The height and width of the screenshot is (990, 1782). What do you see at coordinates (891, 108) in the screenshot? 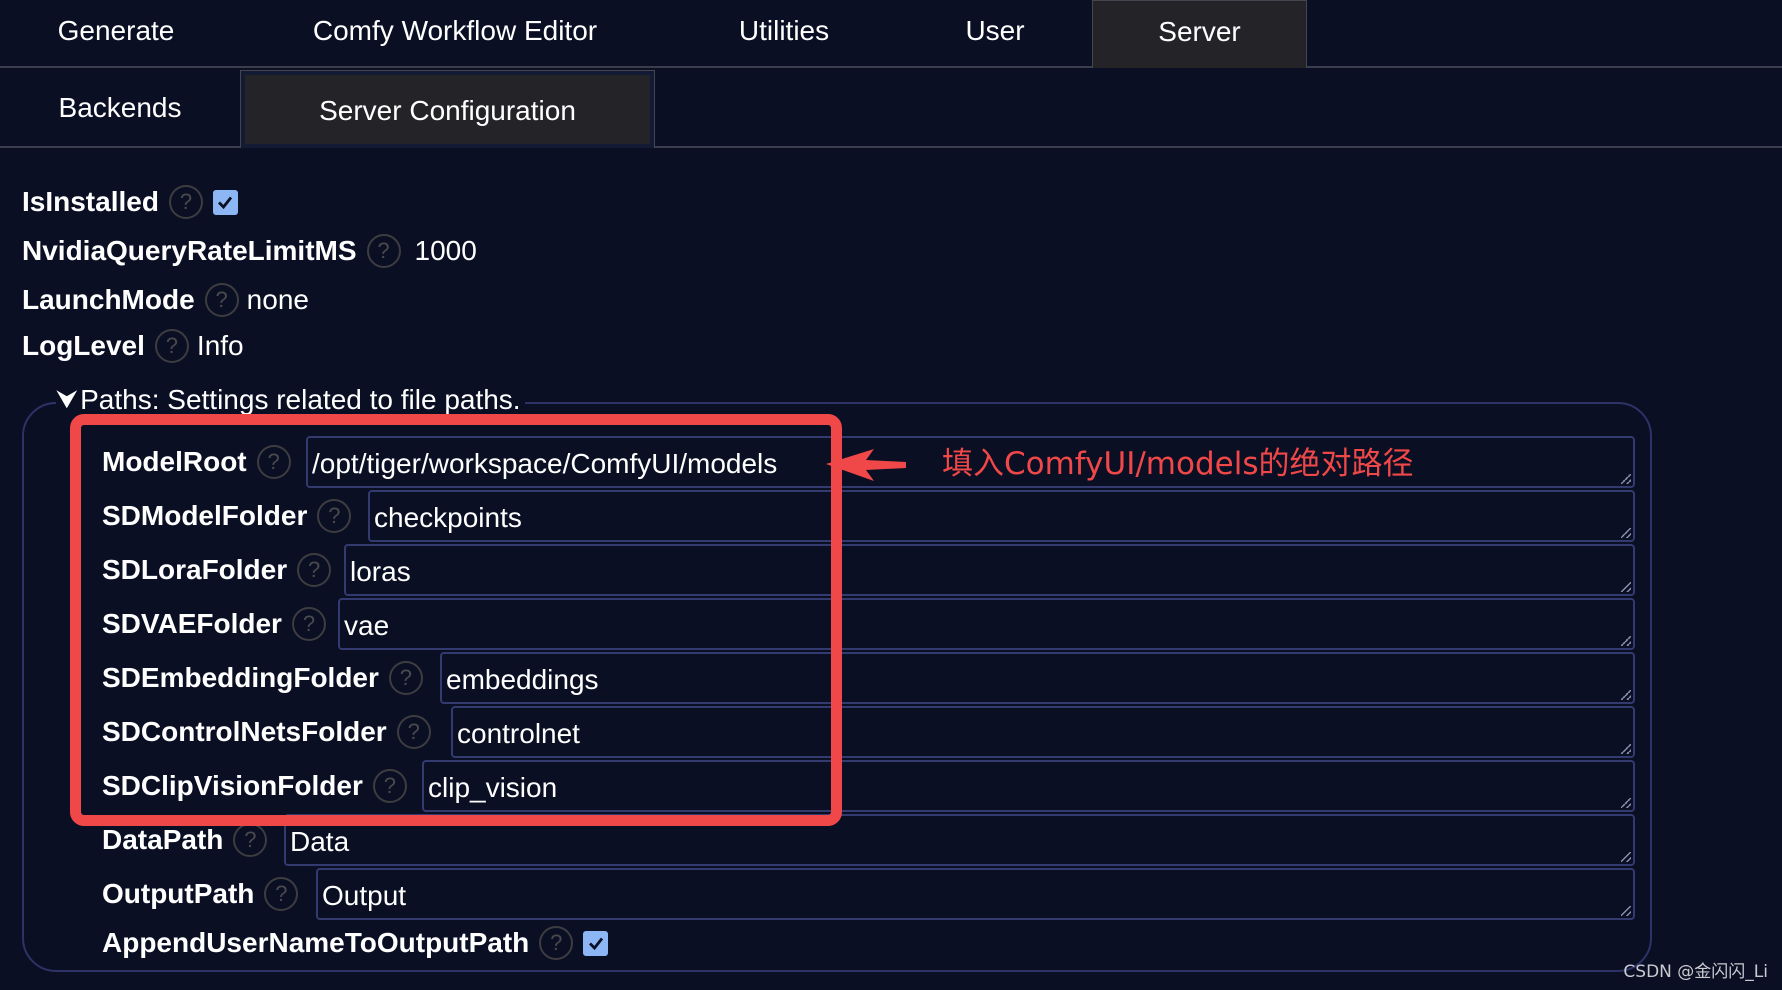
I see `sub-nav: Backends Server Configuration` at bounding box center [891, 108].